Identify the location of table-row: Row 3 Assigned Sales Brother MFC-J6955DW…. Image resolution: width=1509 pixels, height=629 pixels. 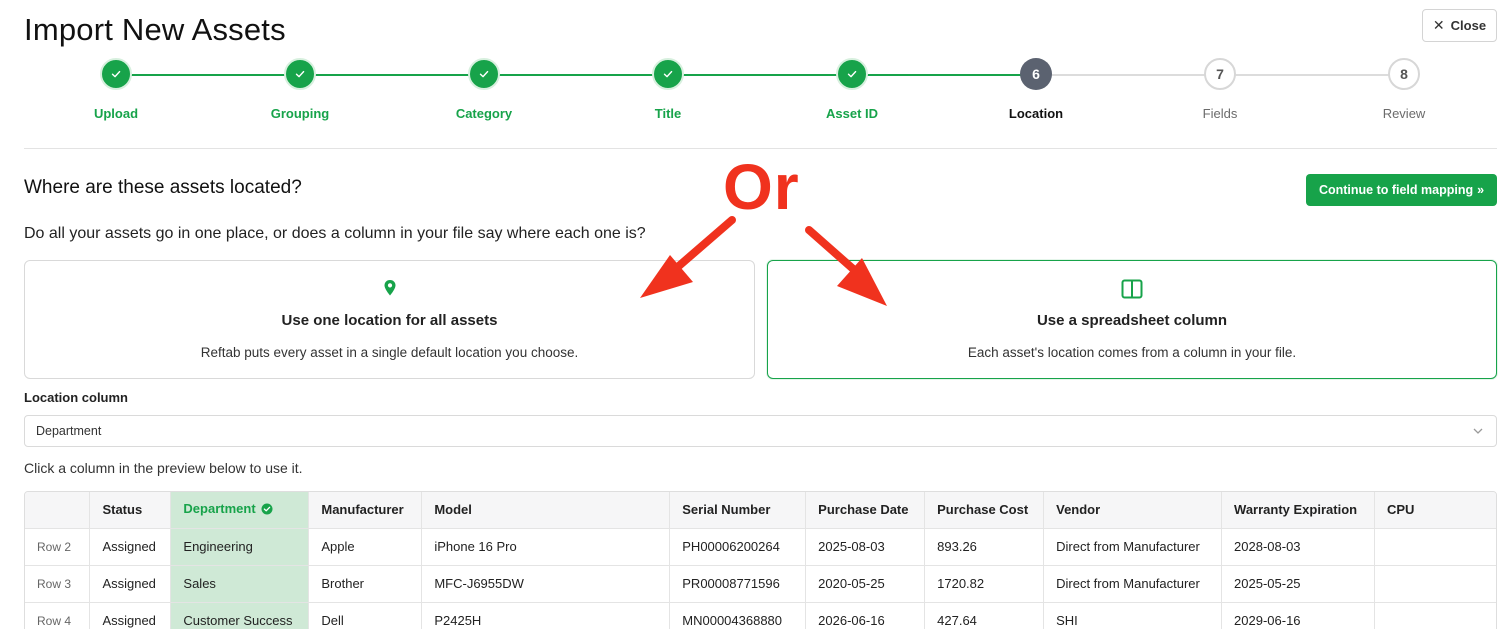
(760, 584).